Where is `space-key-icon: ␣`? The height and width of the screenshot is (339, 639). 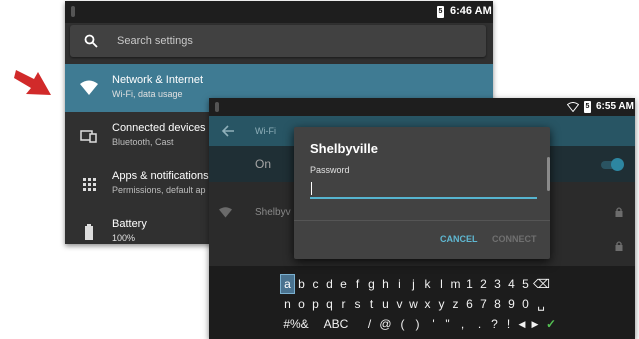
space-key-icon: ␣ is located at coordinates (541, 304).